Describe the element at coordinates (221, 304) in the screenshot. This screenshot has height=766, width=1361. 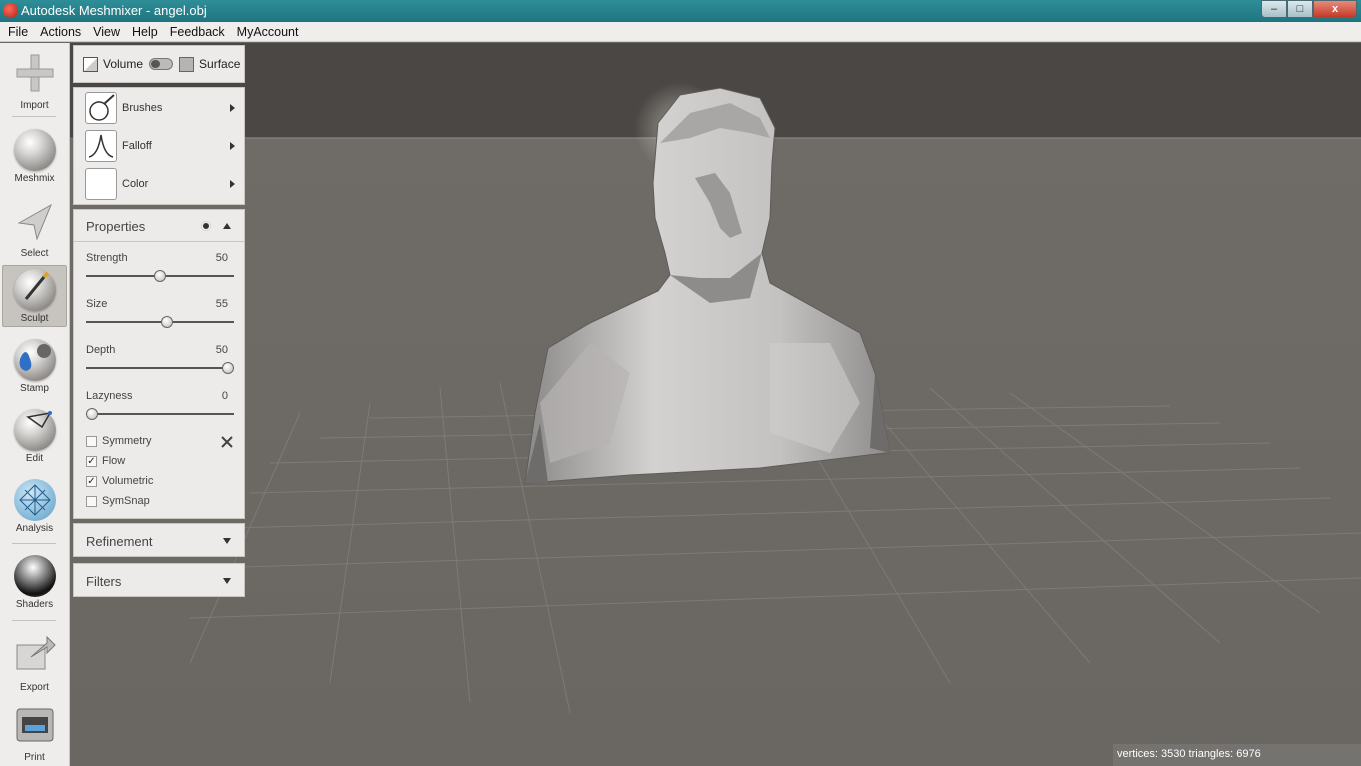
I see `size-value: 55` at that location.